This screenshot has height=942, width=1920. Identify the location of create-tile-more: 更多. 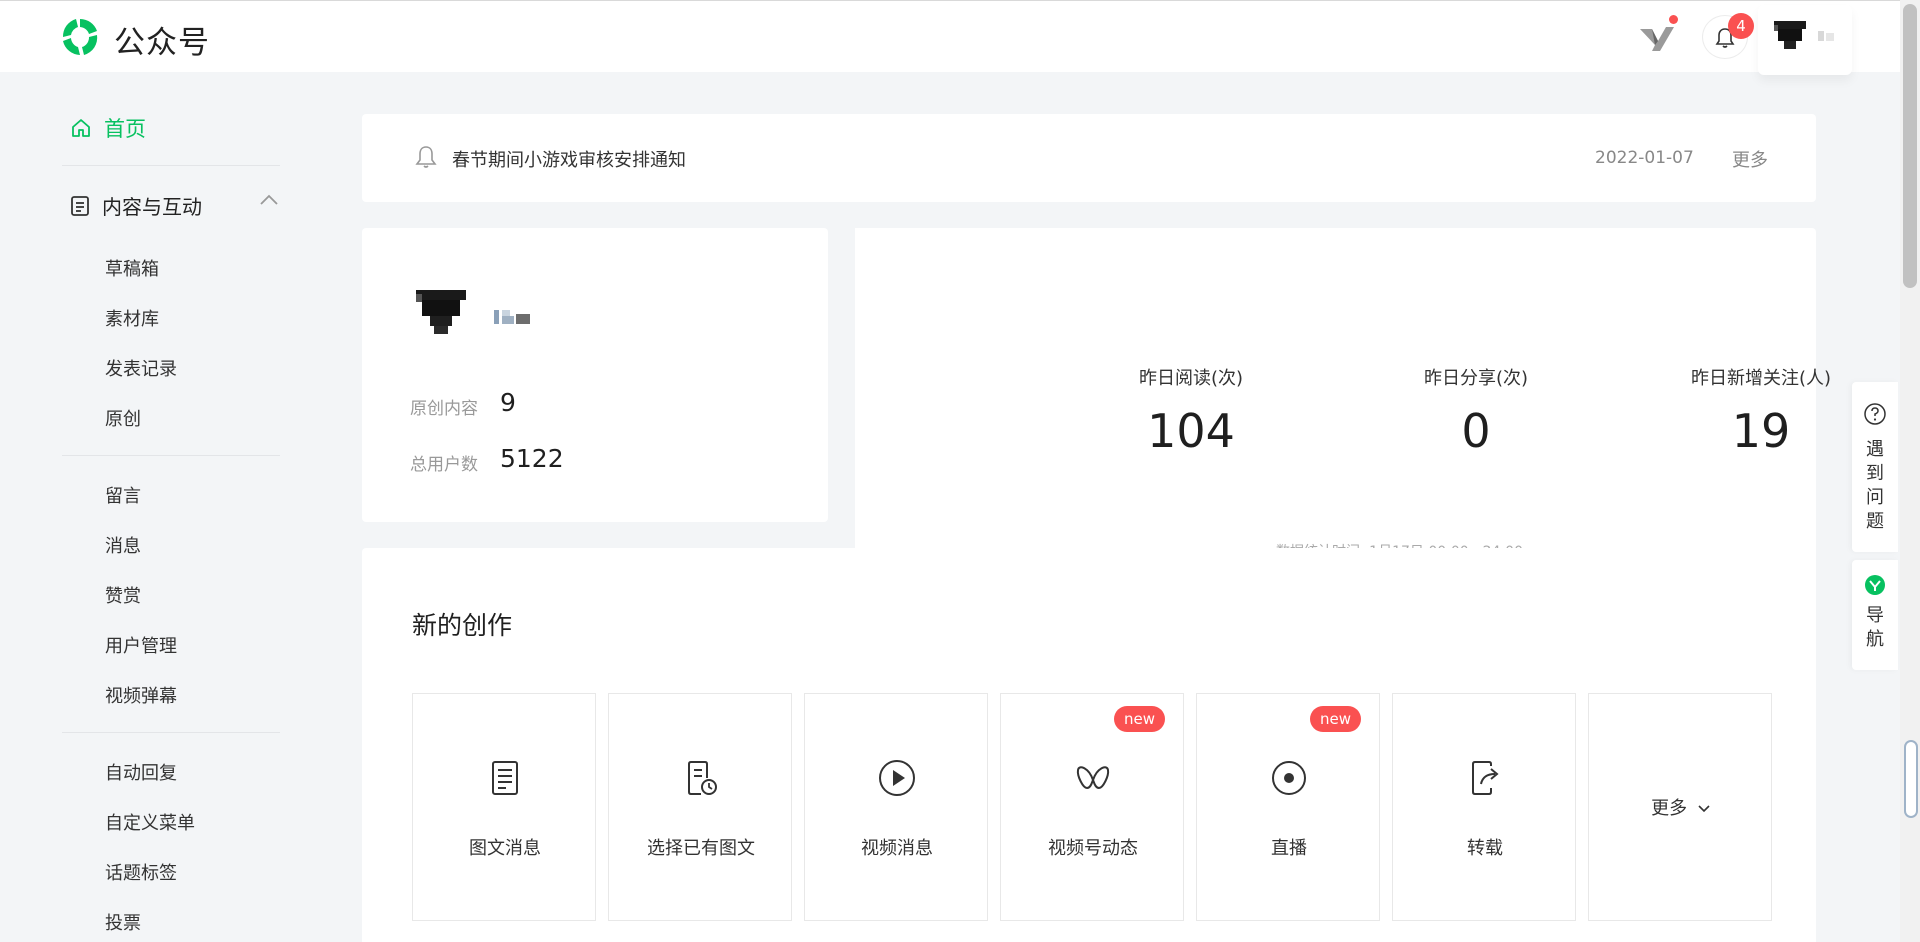
(1680, 807).